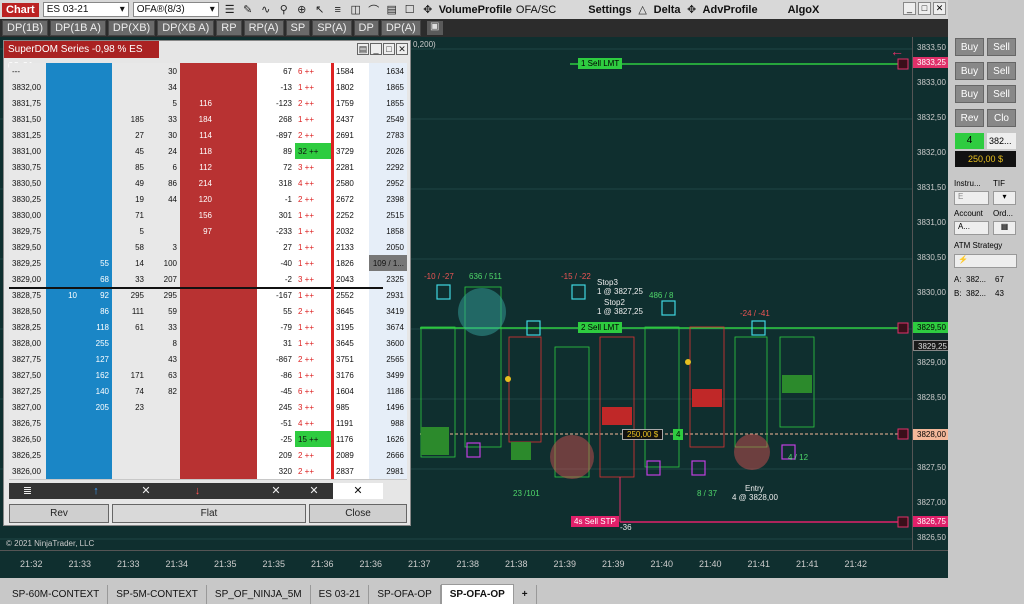 This screenshot has width=1024, height=604. Describe the element at coordinates (388, 71) in the screenshot. I see `dom-cell-c10: 1634` at that location.